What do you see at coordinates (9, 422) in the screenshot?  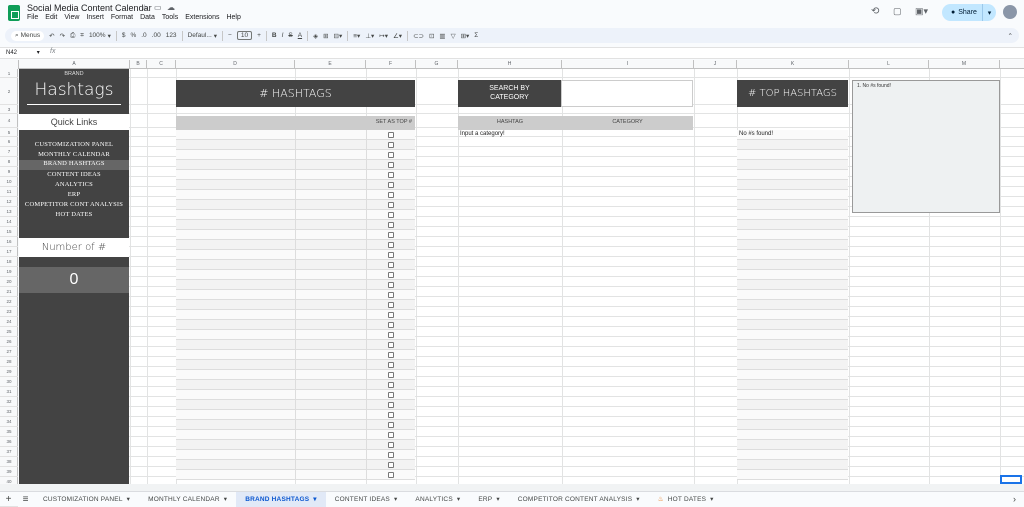 I see `row-header: 34` at bounding box center [9, 422].